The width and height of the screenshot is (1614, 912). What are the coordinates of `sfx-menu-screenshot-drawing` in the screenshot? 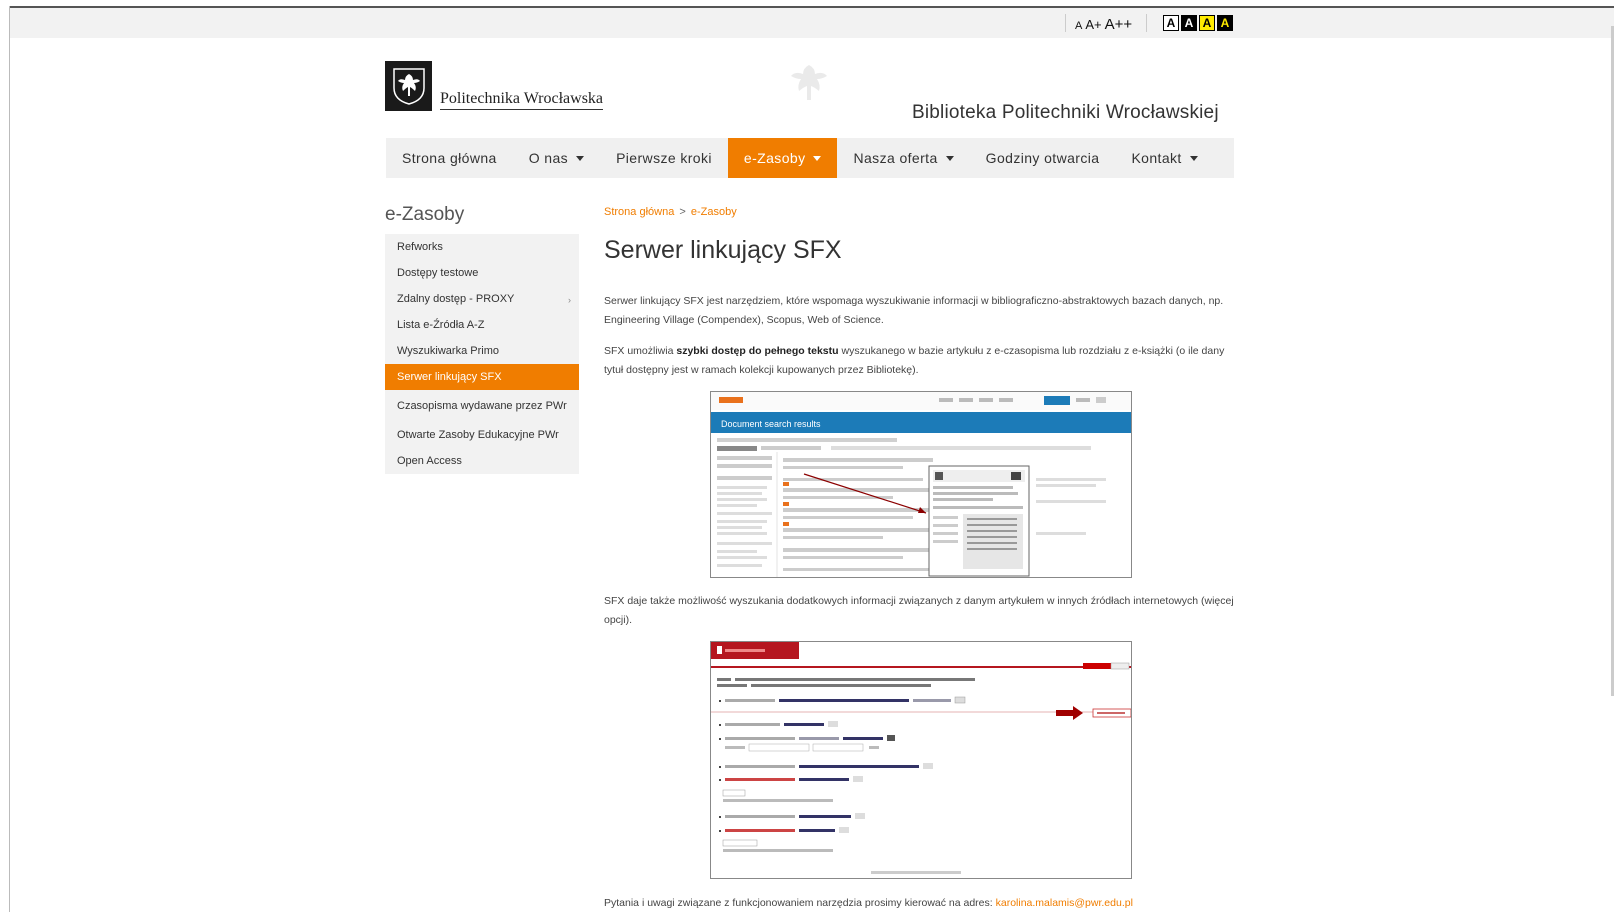 It's located at (921, 758).